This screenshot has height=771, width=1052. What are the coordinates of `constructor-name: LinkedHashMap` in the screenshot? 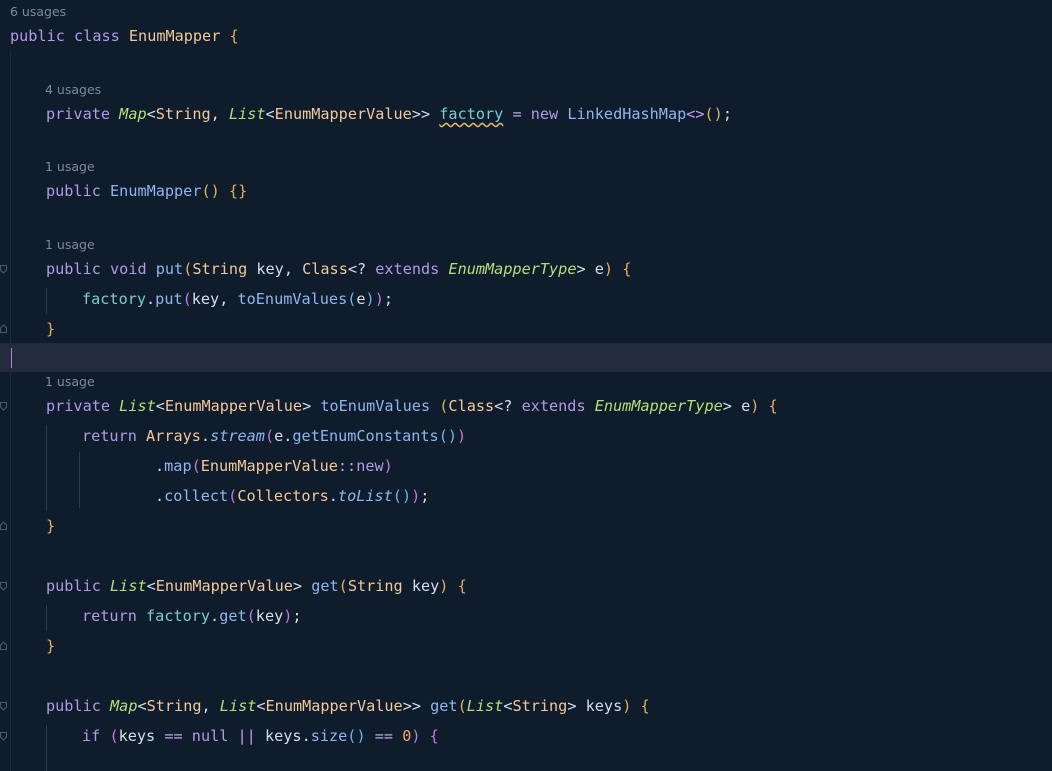 It's located at (627, 114).